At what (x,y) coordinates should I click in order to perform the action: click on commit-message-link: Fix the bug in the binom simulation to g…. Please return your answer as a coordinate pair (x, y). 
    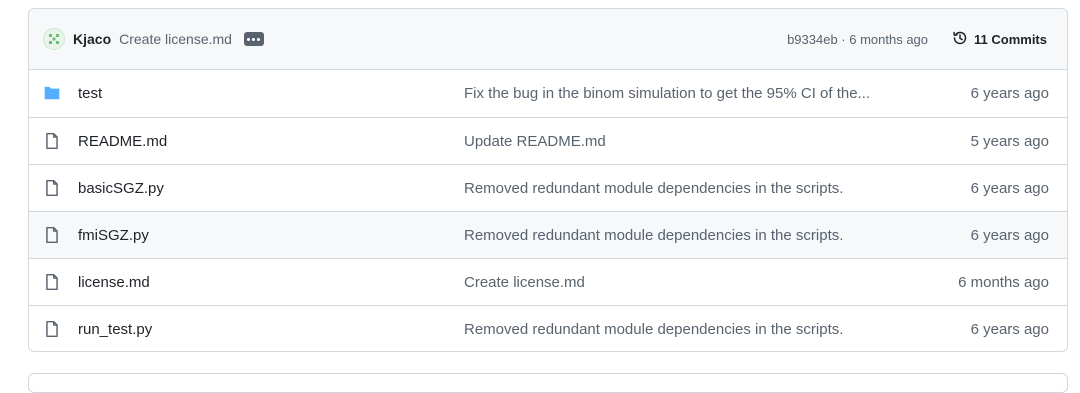
    Looking at the image, I should click on (667, 93).